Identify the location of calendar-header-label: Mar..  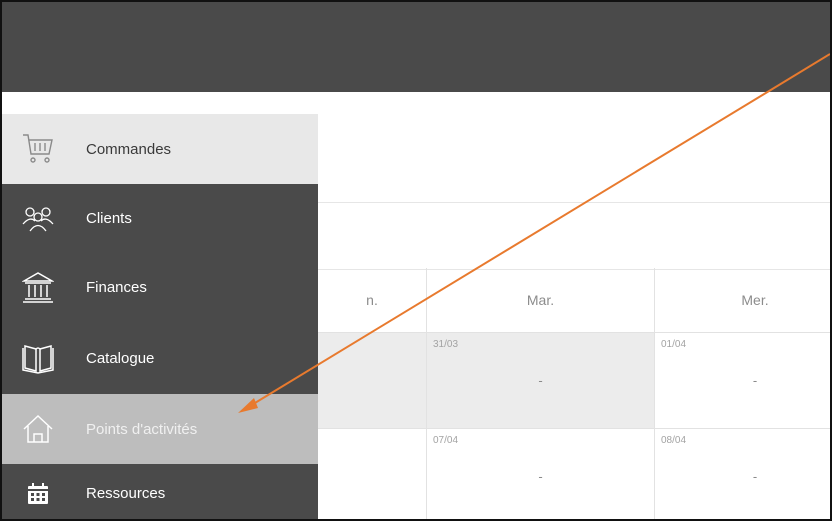
(540, 300).